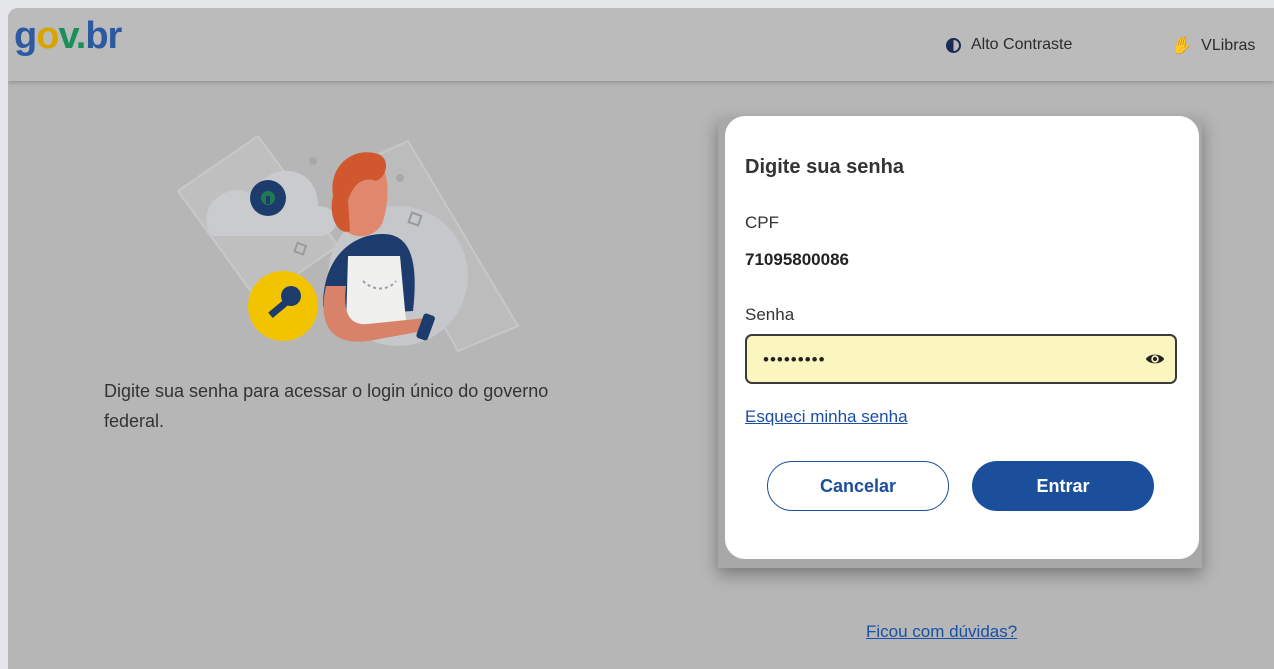  I want to click on help-link: Ficou com dúvidas?, so click(941, 632).